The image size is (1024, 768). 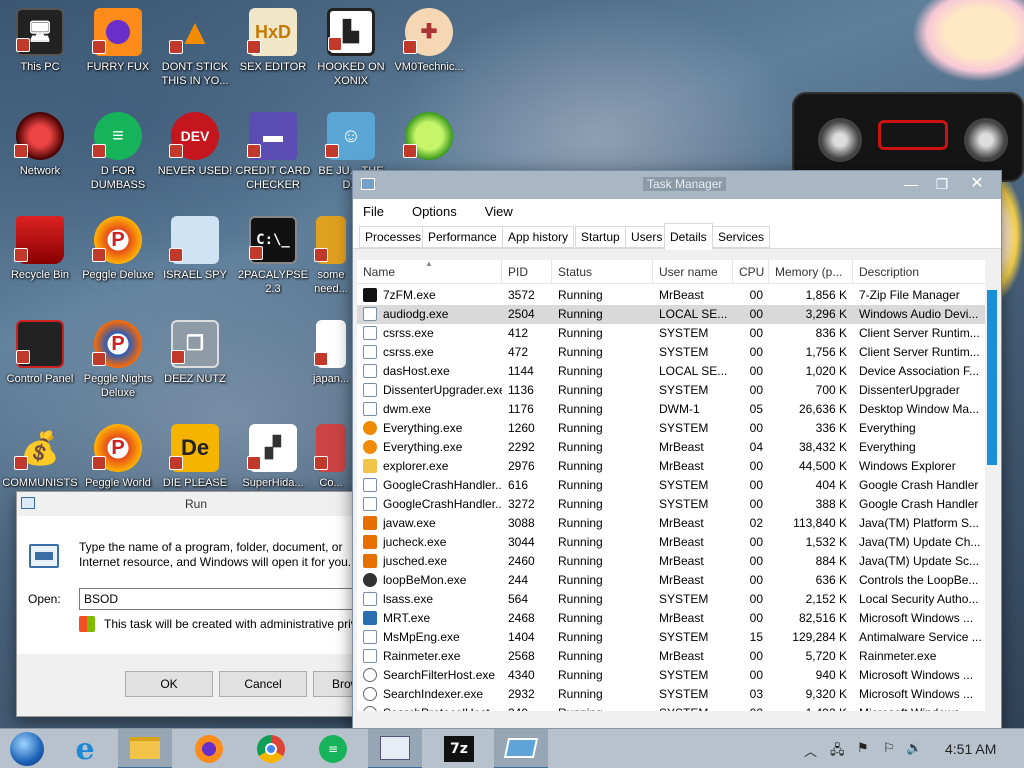 What do you see at coordinates (85, 748) in the screenshot?
I see `internet-explorer-icon: e` at bounding box center [85, 748].